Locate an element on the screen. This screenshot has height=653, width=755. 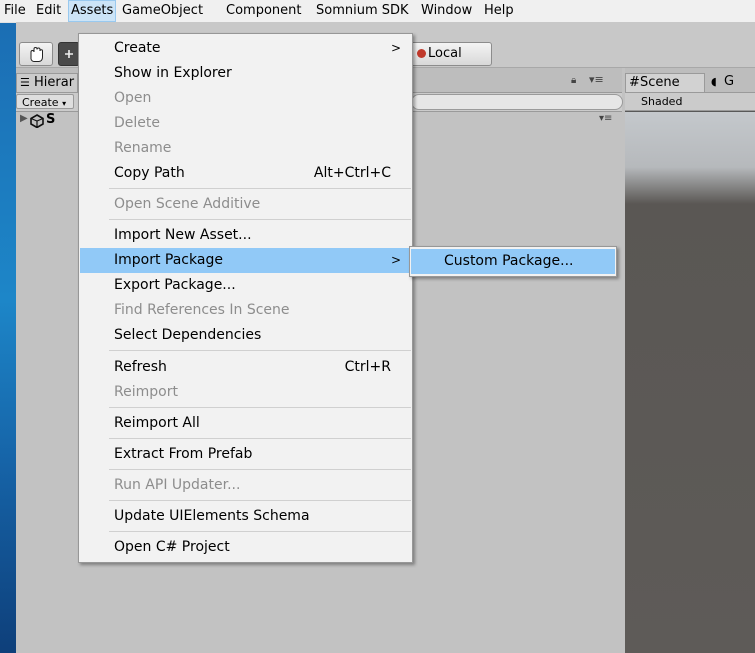
tab-scene: # Scene is located at coordinates (665, 82).